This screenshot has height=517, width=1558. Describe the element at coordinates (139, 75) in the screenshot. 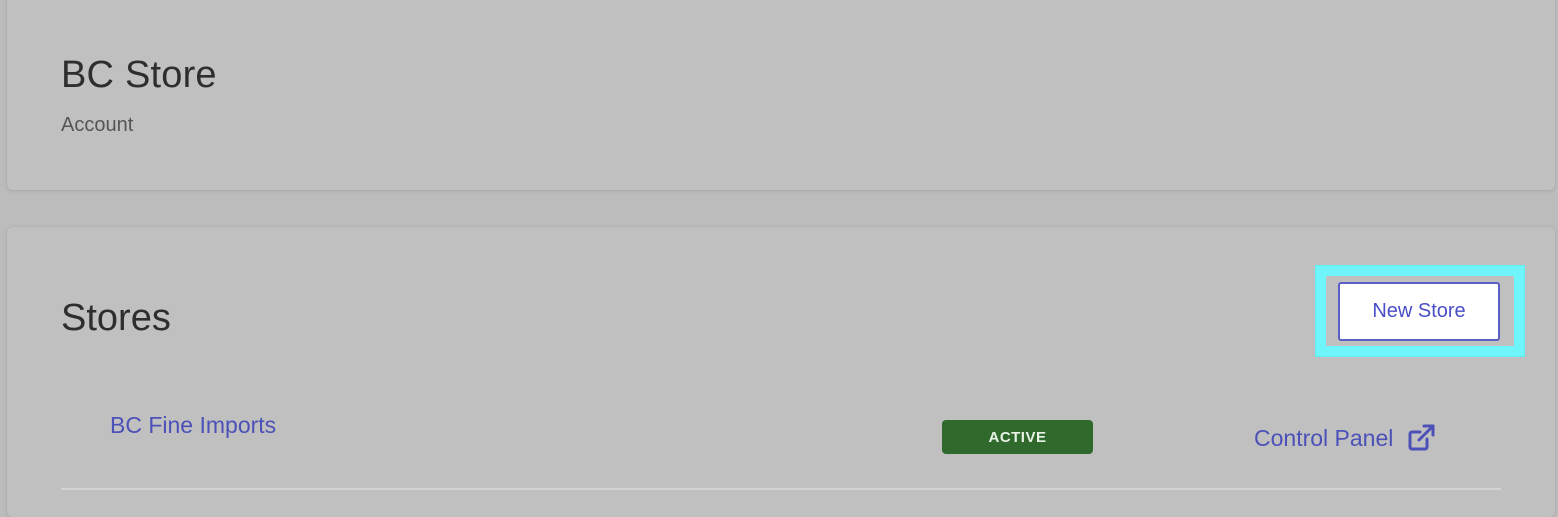

I see `account-title: BC Store` at that location.